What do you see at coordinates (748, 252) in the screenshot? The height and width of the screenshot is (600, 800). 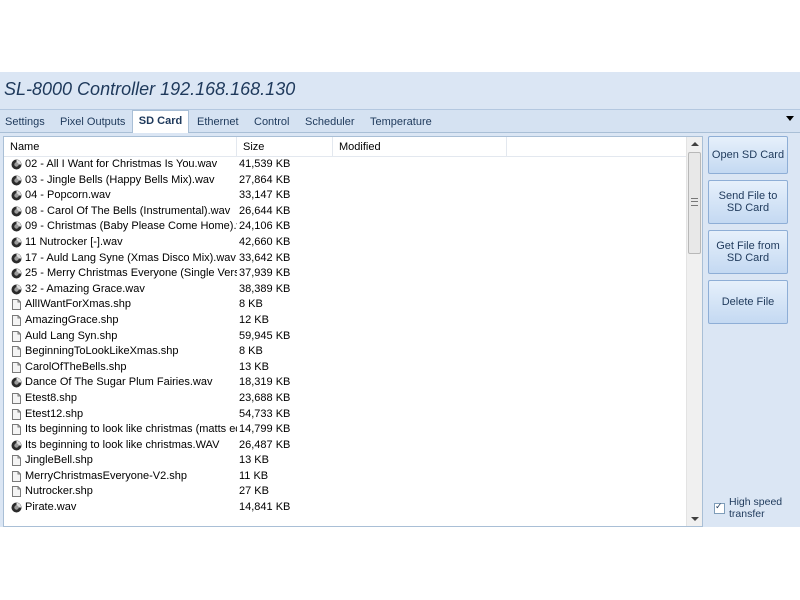 I see `get-file-button: Get File from SD Card` at bounding box center [748, 252].